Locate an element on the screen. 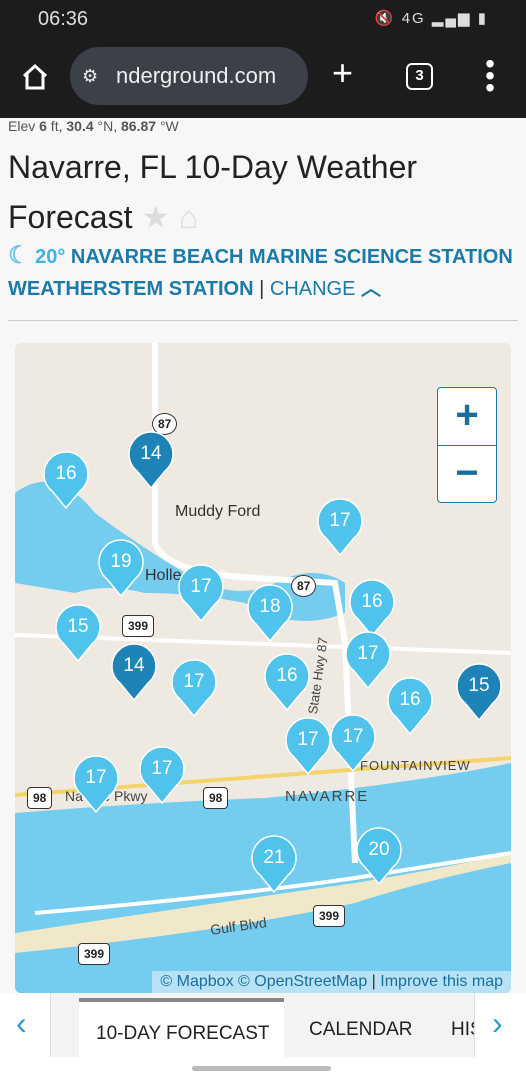  bottom-nav: ‹ 10-DAY FORECAST CALENDAR HISTORY › is located at coordinates (263, 1036).